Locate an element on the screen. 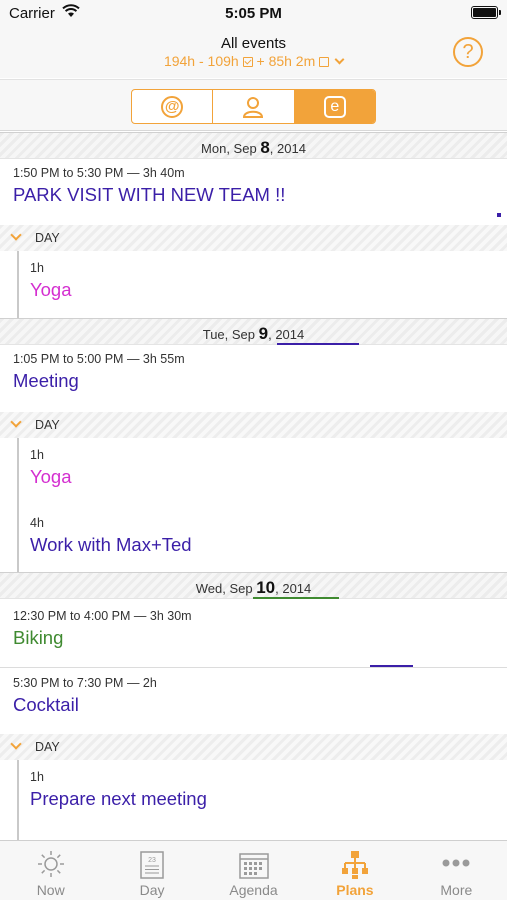 The width and height of the screenshot is (507, 900). total-hours: 194h is located at coordinates (179, 61).